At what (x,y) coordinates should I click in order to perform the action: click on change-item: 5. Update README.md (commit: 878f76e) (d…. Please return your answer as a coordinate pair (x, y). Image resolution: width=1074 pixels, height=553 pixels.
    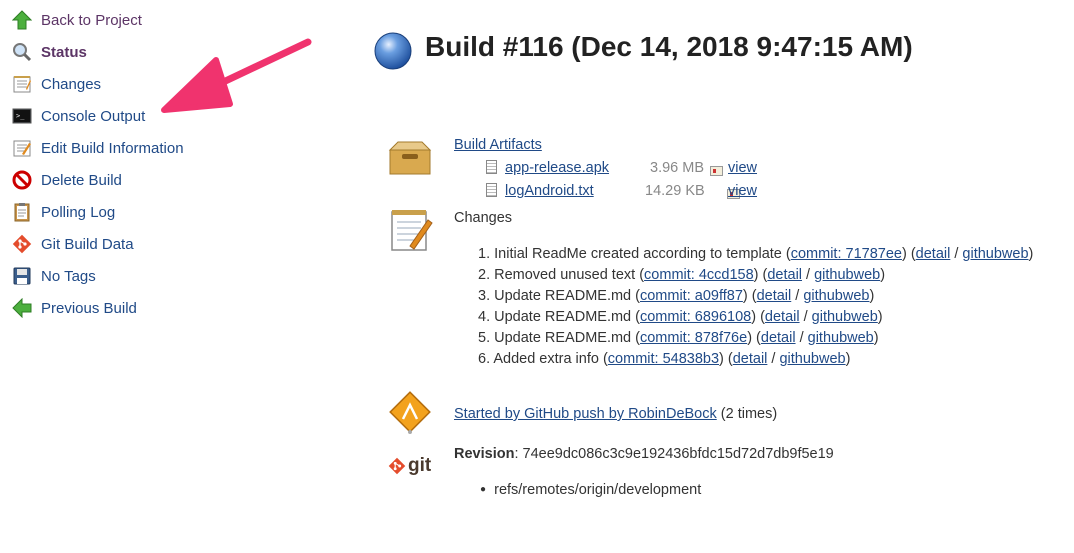
    Looking at the image, I should click on (678, 338).